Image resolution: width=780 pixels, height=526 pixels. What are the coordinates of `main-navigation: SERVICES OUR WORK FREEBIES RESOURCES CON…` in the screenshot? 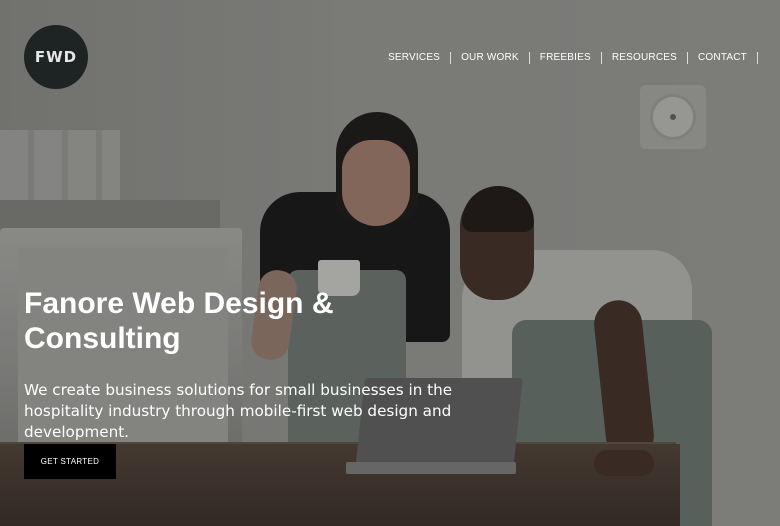 It's located at (573, 58).